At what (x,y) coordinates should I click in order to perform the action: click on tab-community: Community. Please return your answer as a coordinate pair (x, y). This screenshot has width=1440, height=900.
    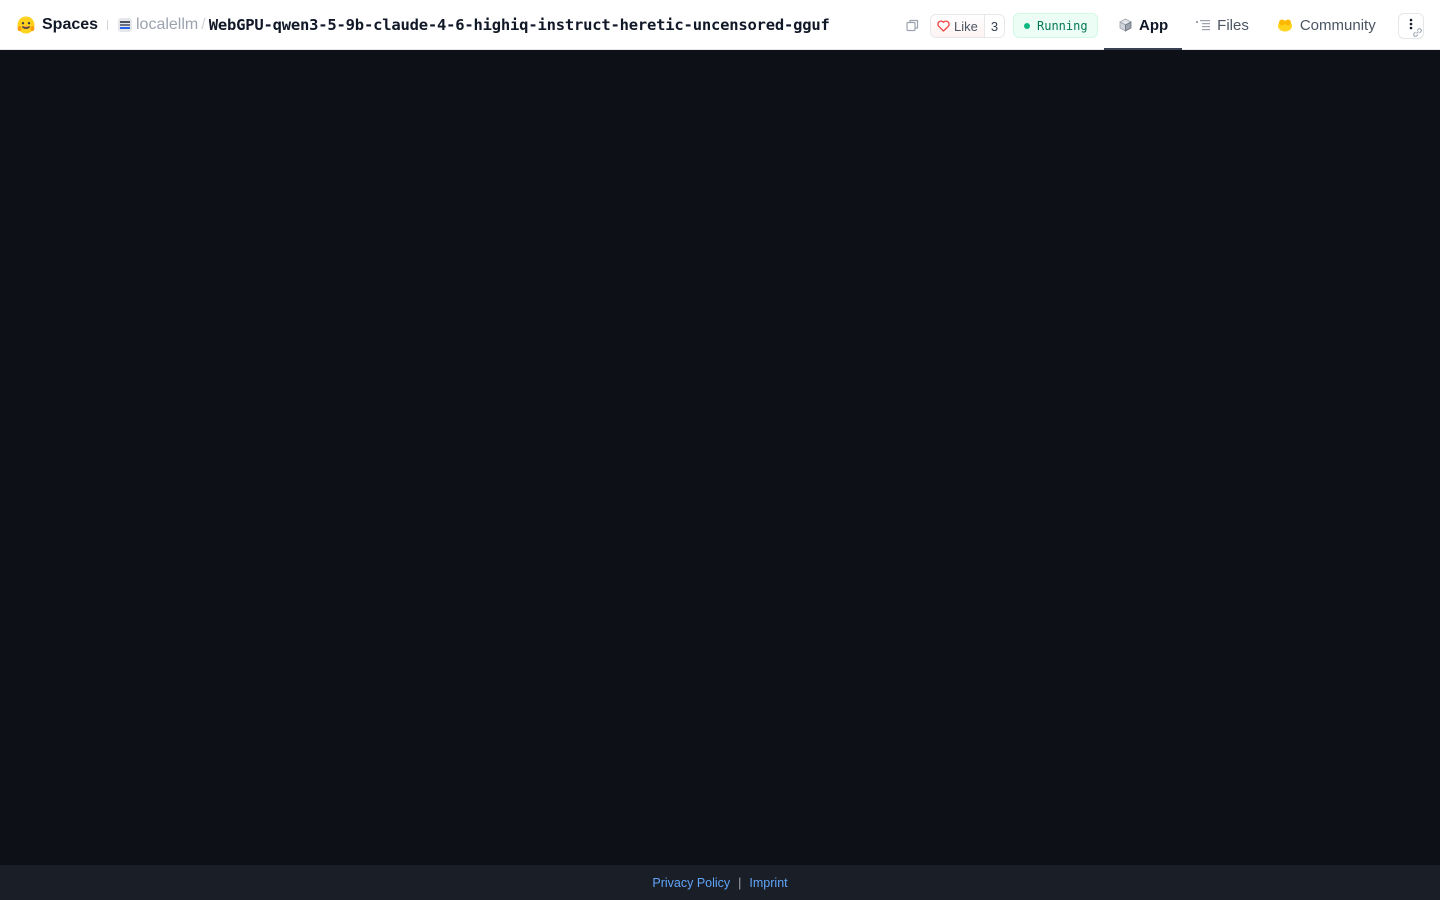
    Looking at the image, I should click on (1326, 25).